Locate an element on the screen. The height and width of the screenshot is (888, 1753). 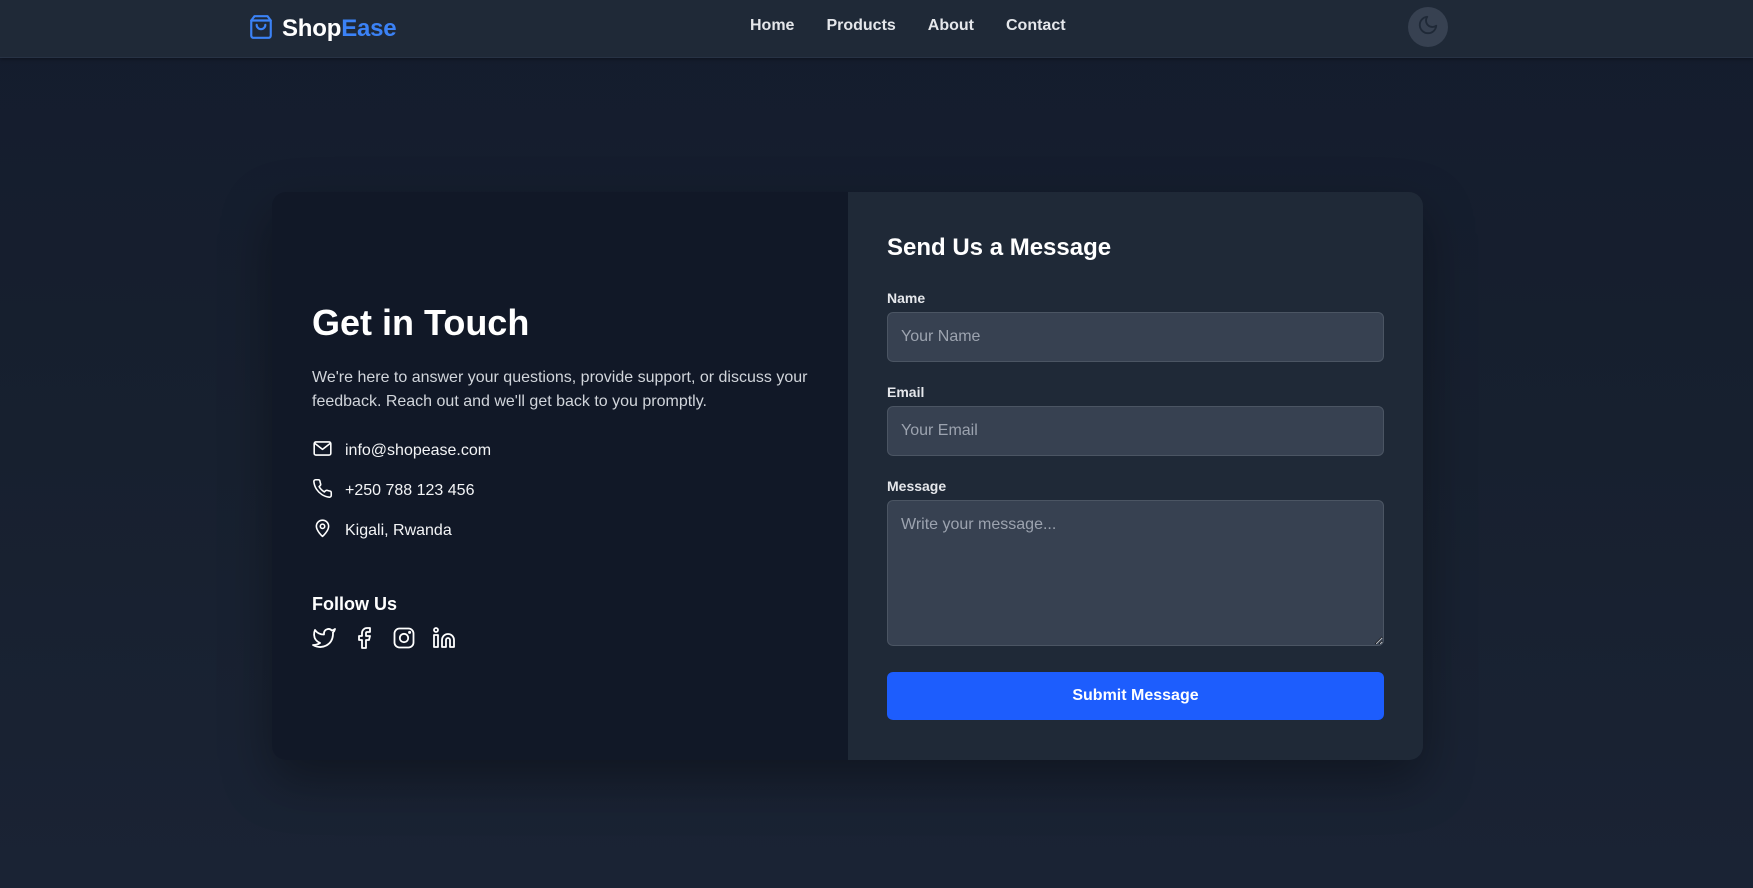
nav-links: Home Products About Contact is located at coordinates (908, 26).